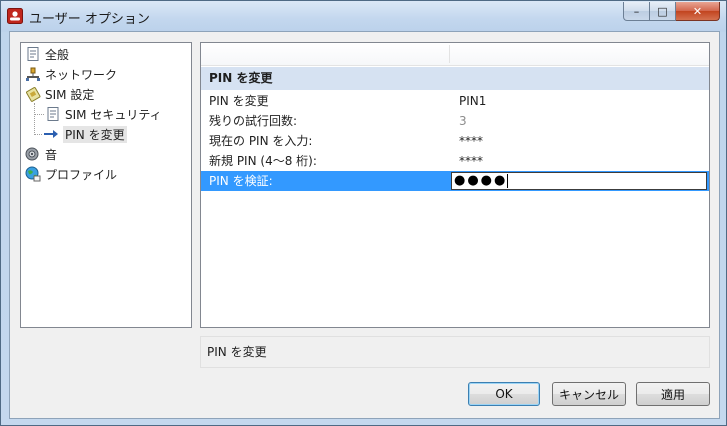  Describe the element at coordinates (253, 121) in the screenshot. I see `row-label: 残りの試行回数:` at that location.